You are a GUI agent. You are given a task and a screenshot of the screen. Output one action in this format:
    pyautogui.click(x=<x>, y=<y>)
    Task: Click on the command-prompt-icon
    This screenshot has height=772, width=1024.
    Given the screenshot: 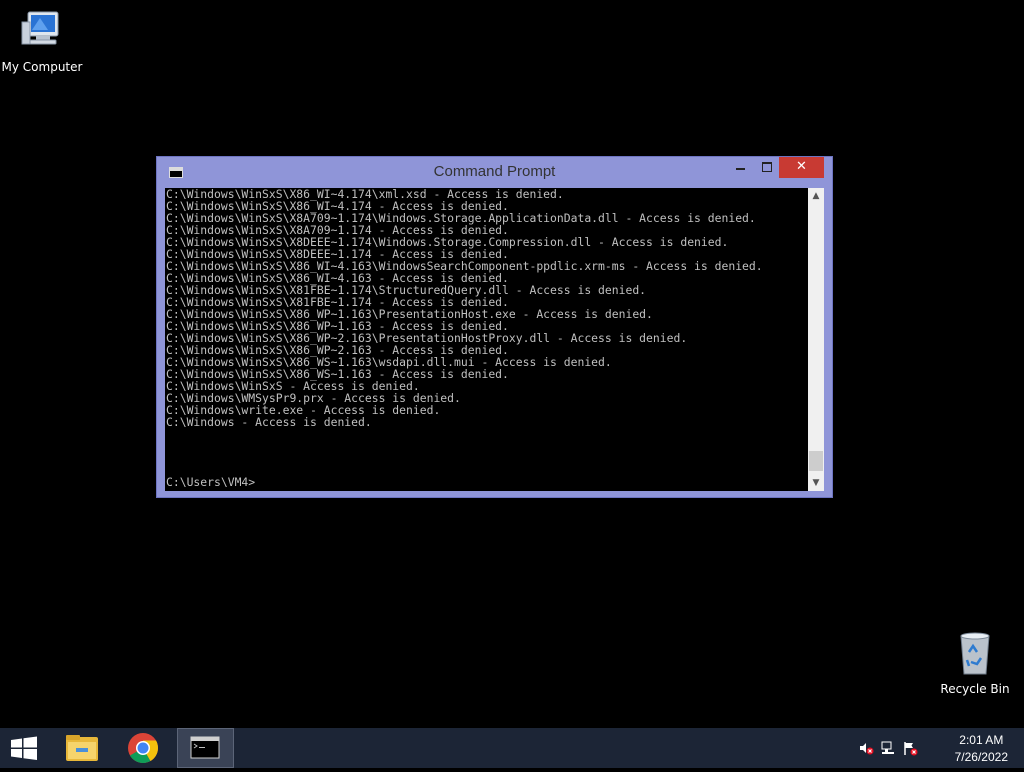 What is the action you would take?
    pyautogui.click(x=205, y=747)
    